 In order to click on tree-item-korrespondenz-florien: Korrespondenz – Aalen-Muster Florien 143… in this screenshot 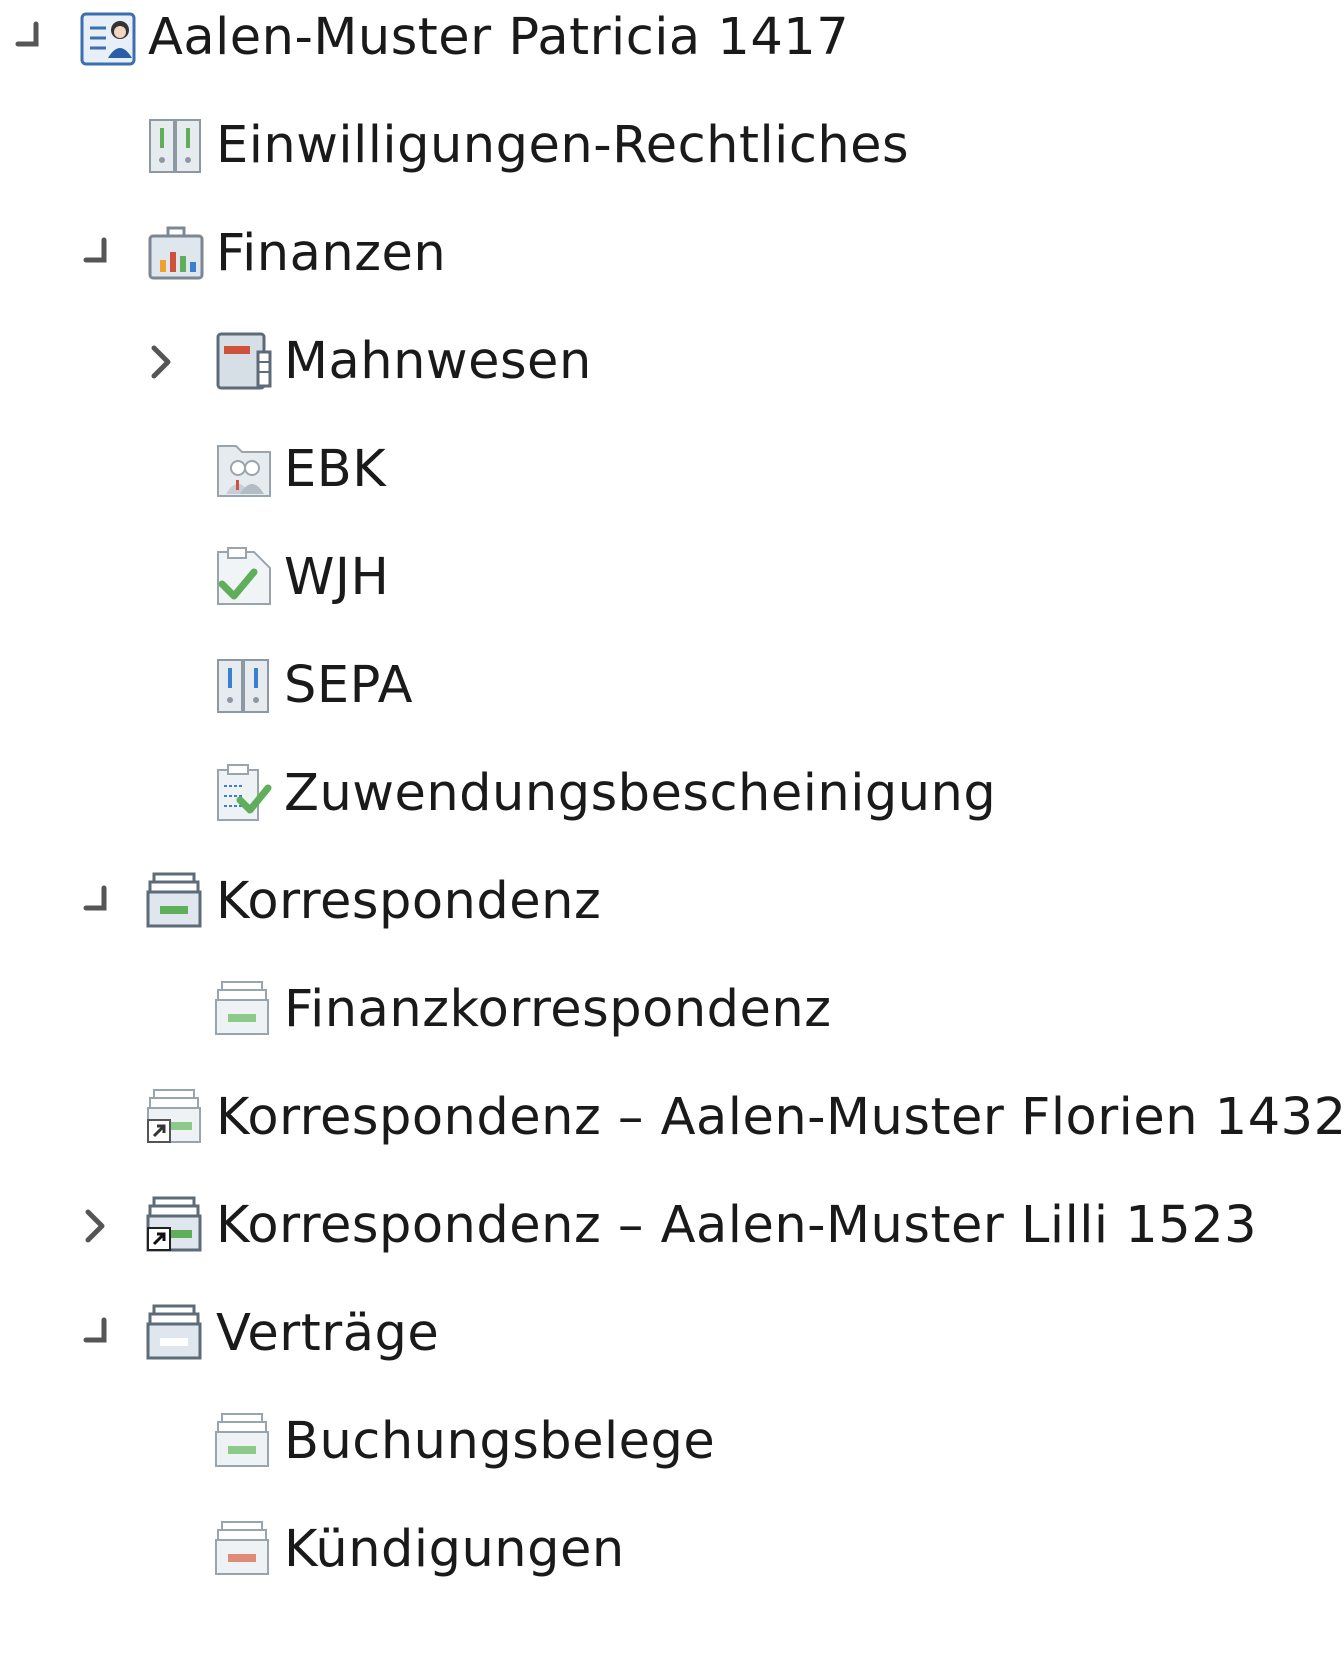, I will do `click(672, 1127)`.